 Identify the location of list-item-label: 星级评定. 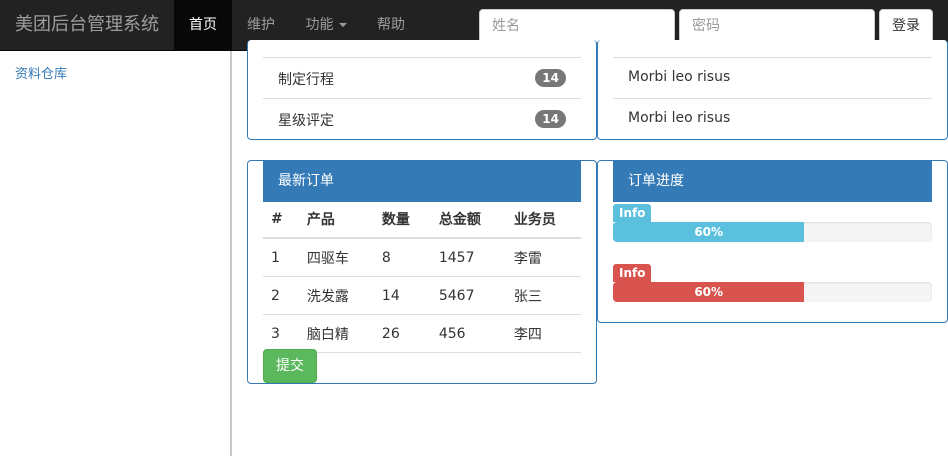
(306, 121).